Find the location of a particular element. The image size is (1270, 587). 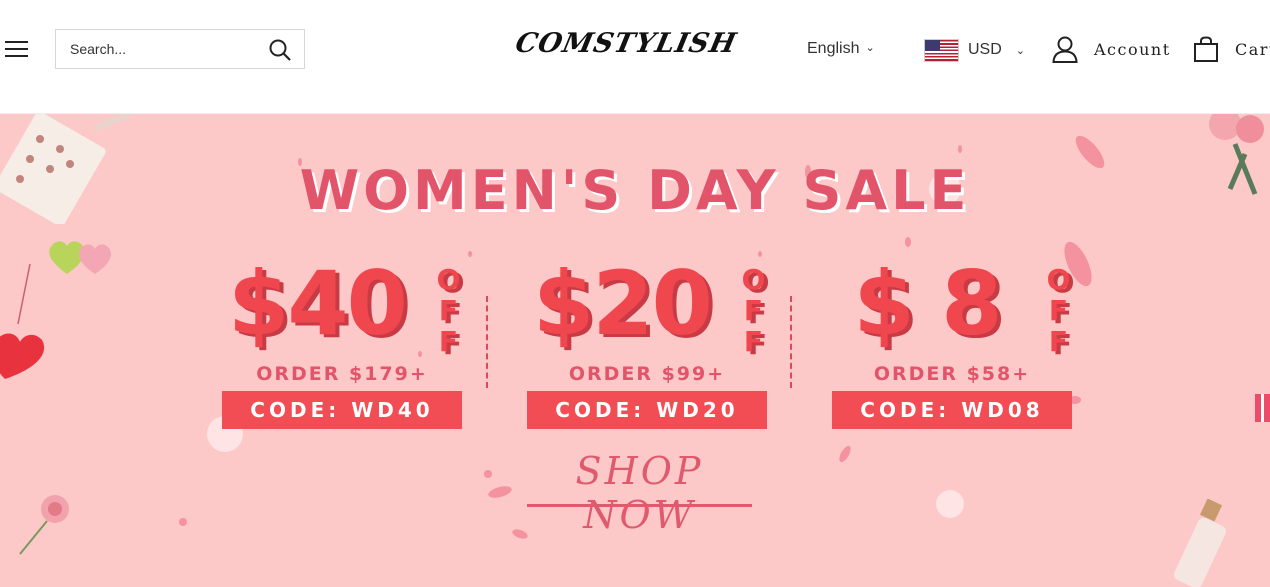

offer-amount: $ 8 OFF is located at coordinates (953, 306).